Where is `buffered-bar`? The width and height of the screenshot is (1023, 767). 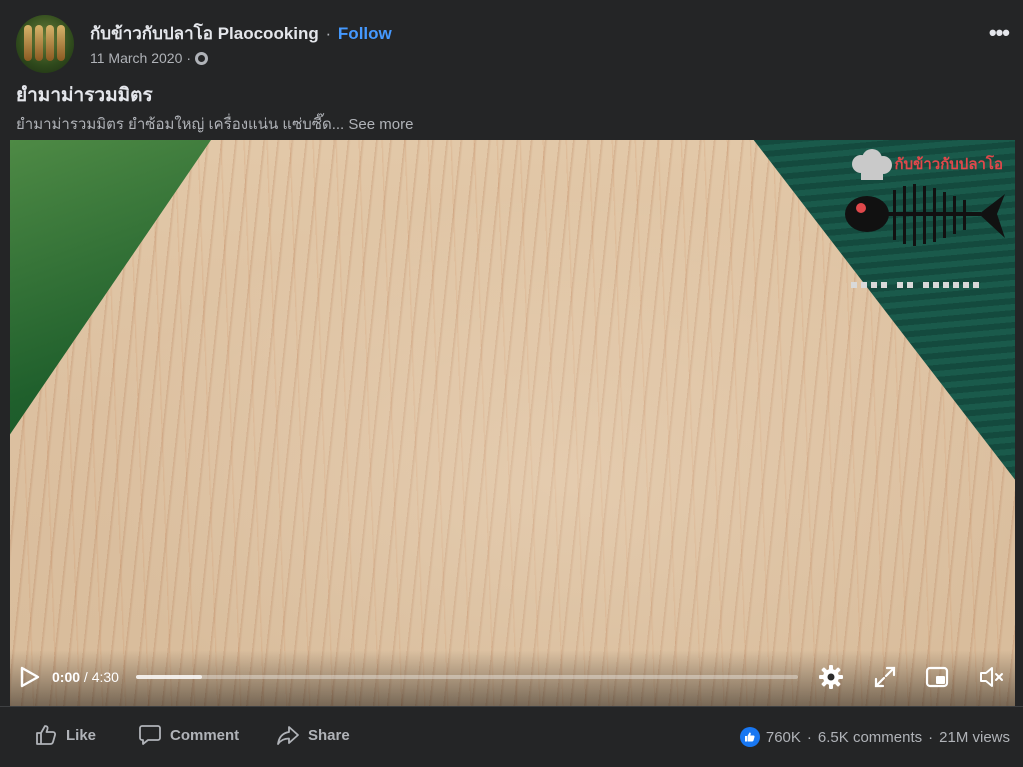 buffered-bar is located at coordinates (169, 677).